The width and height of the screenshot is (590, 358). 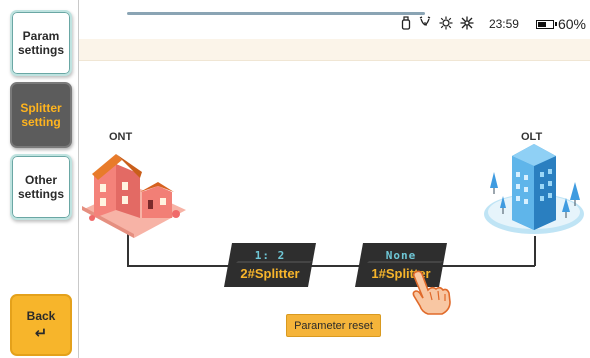 I want to click on splitter-1-ratio: None, so click(x=401, y=255).